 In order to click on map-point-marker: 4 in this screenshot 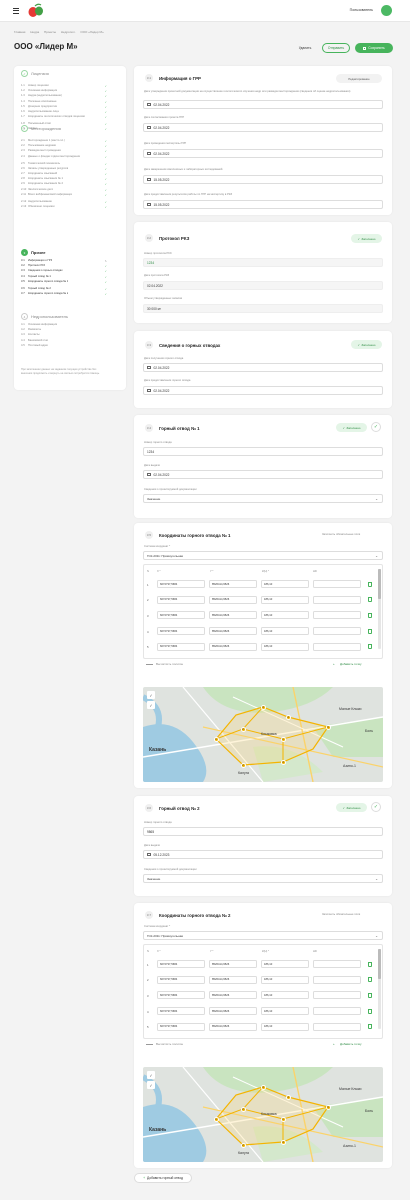, I will do `click(288, 1097)`.